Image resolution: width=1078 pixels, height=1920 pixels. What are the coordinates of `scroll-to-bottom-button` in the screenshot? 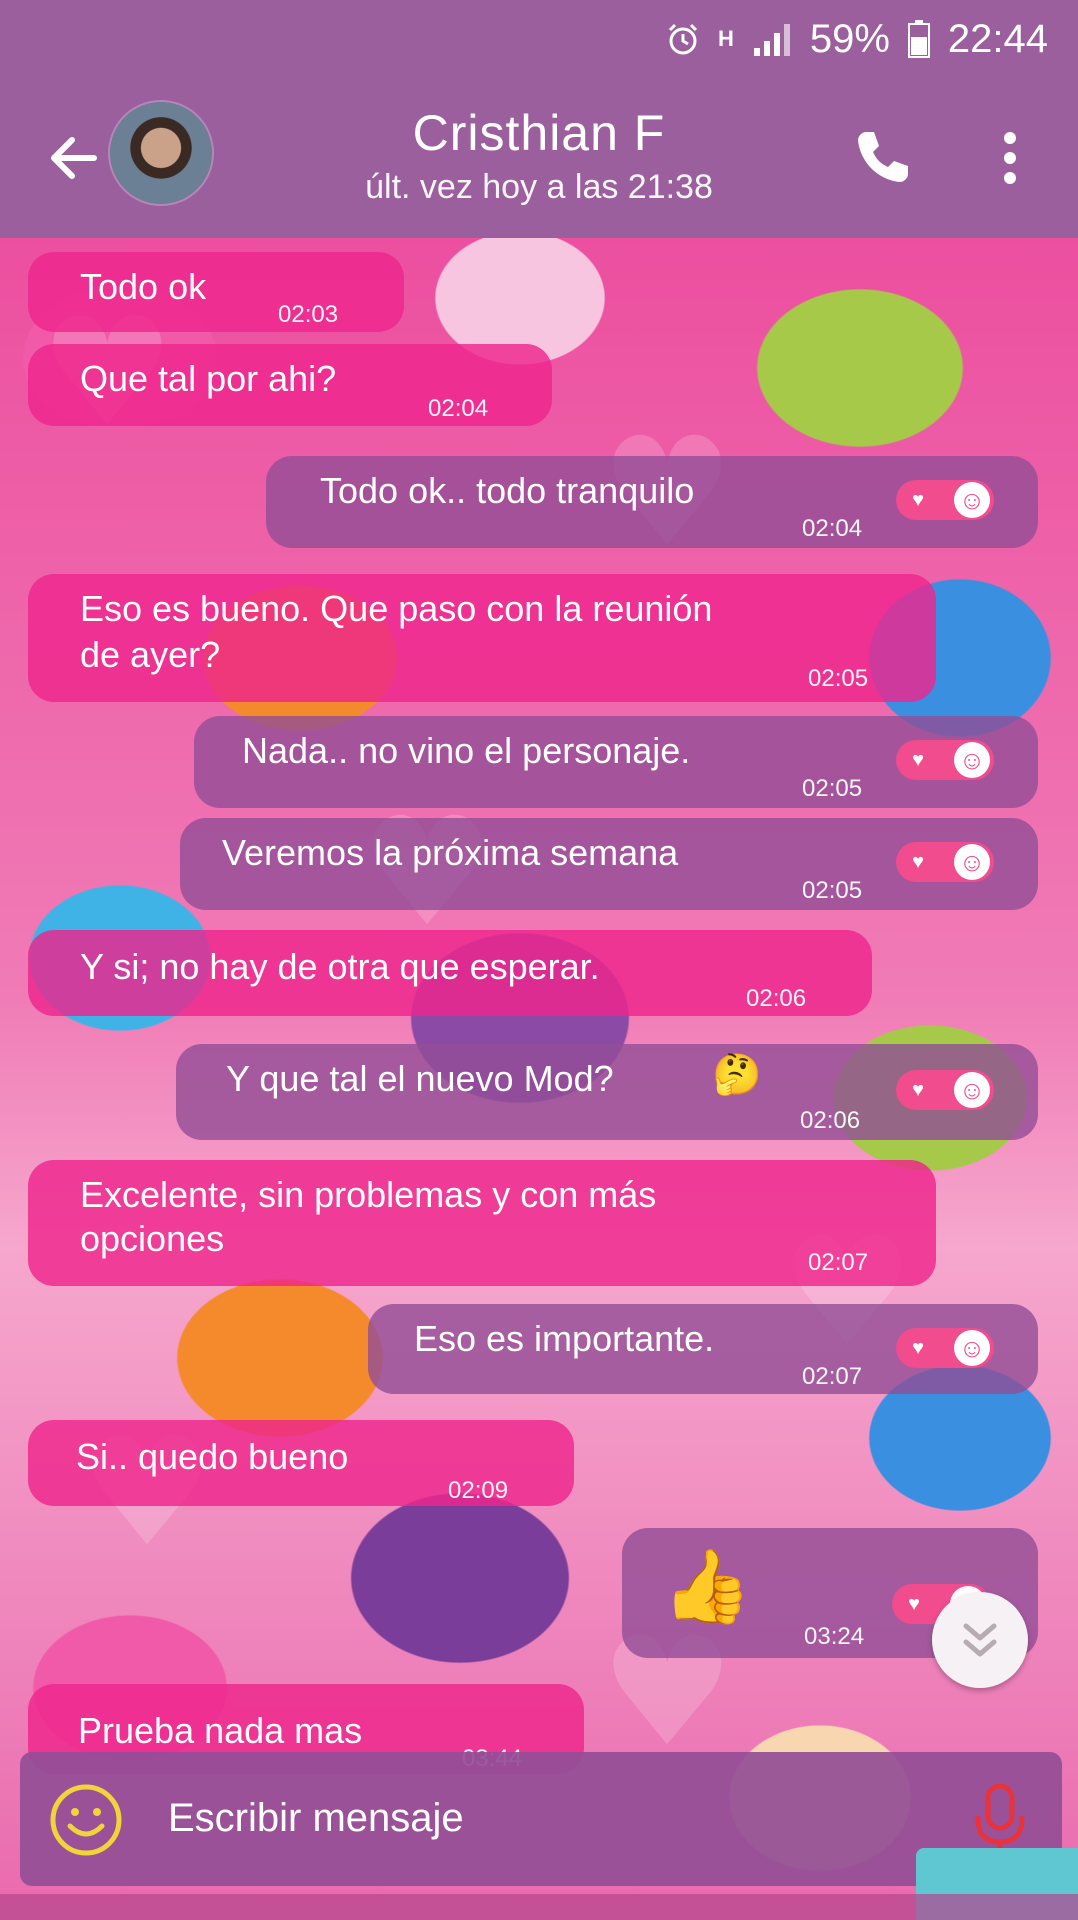 It's located at (980, 1640).